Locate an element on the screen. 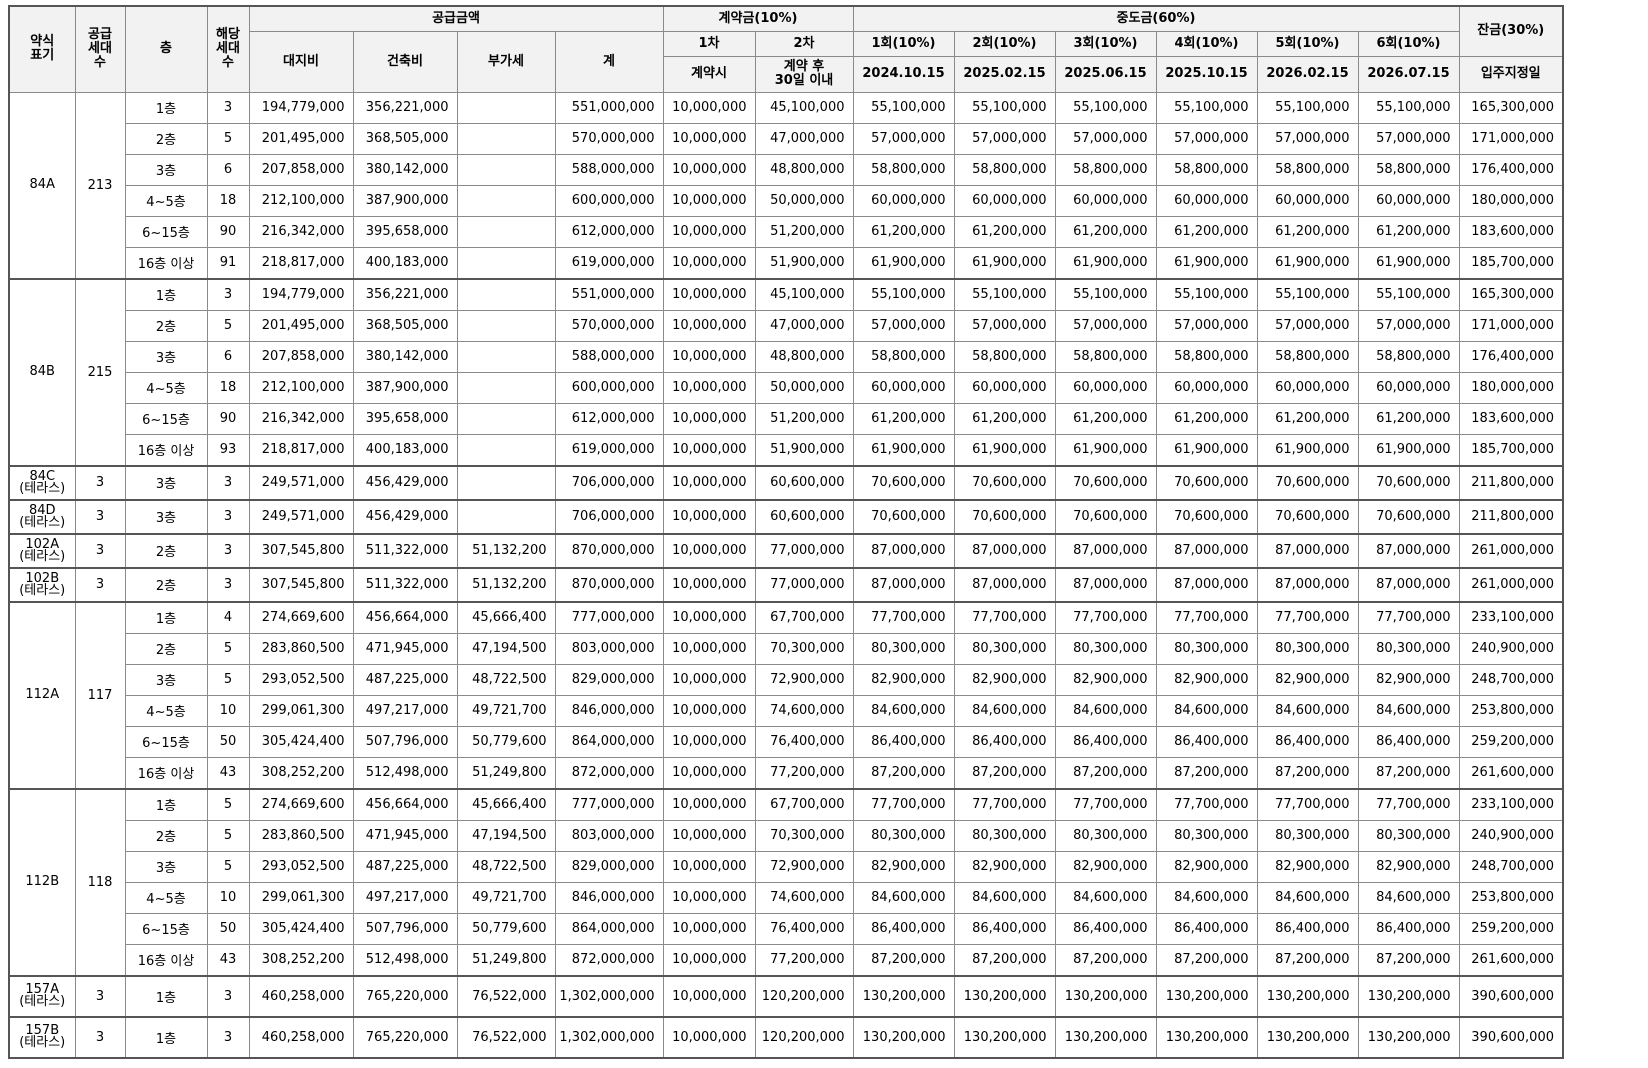  middle-payment-3-cell: 61,200,000 is located at coordinates (1105, 231).